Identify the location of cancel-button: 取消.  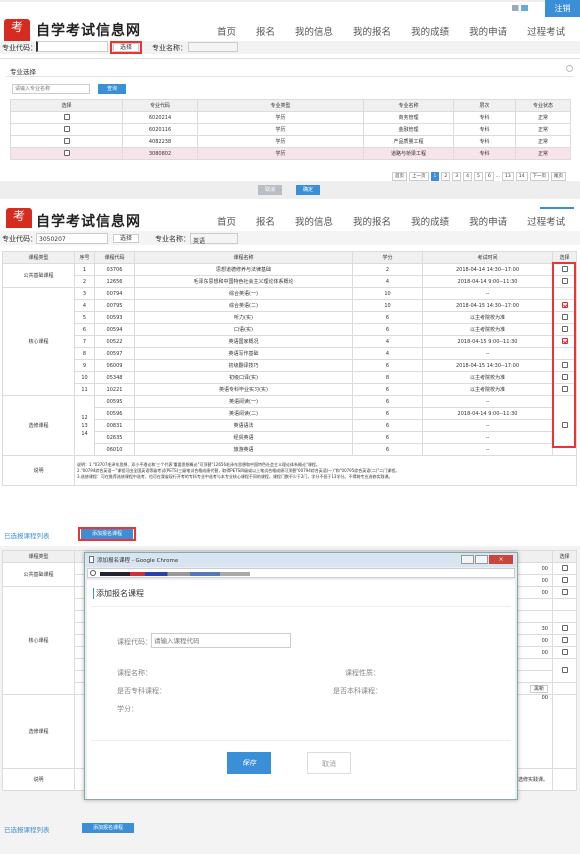
(329, 763).